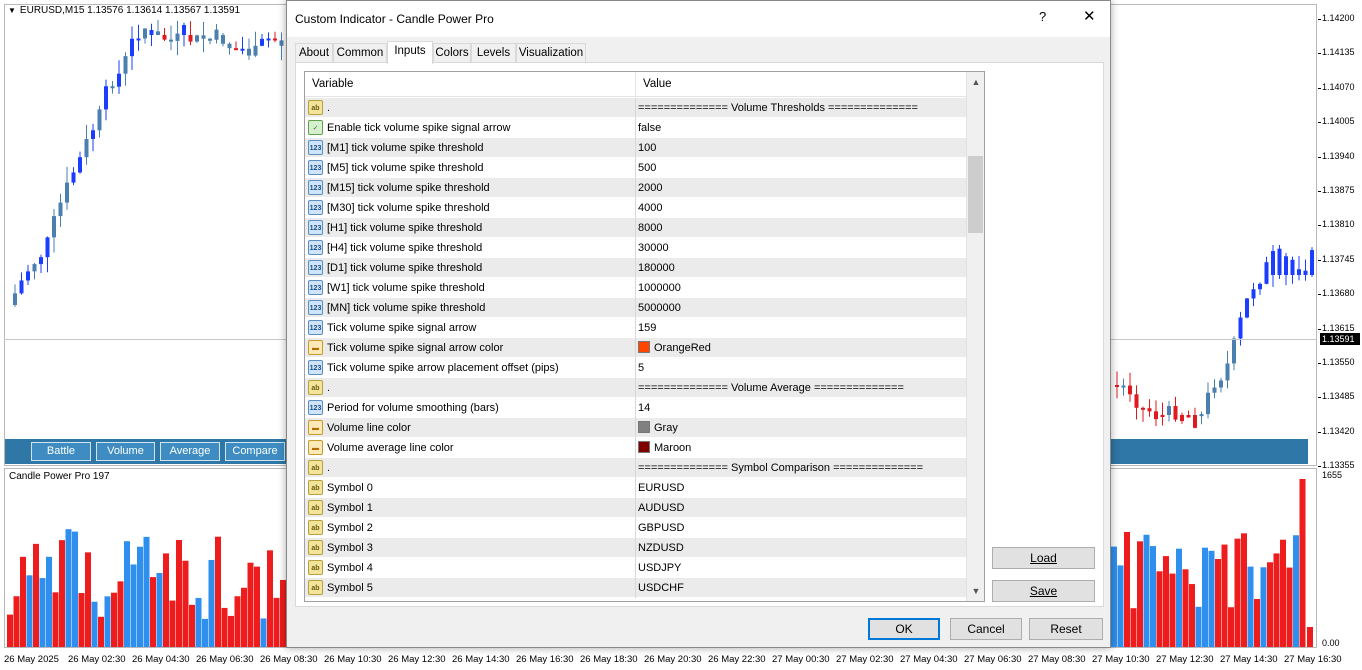  What do you see at coordinates (417, 659) in the screenshot?
I see `time-tick-label: 26 May 12:30` at bounding box center [417, 659].